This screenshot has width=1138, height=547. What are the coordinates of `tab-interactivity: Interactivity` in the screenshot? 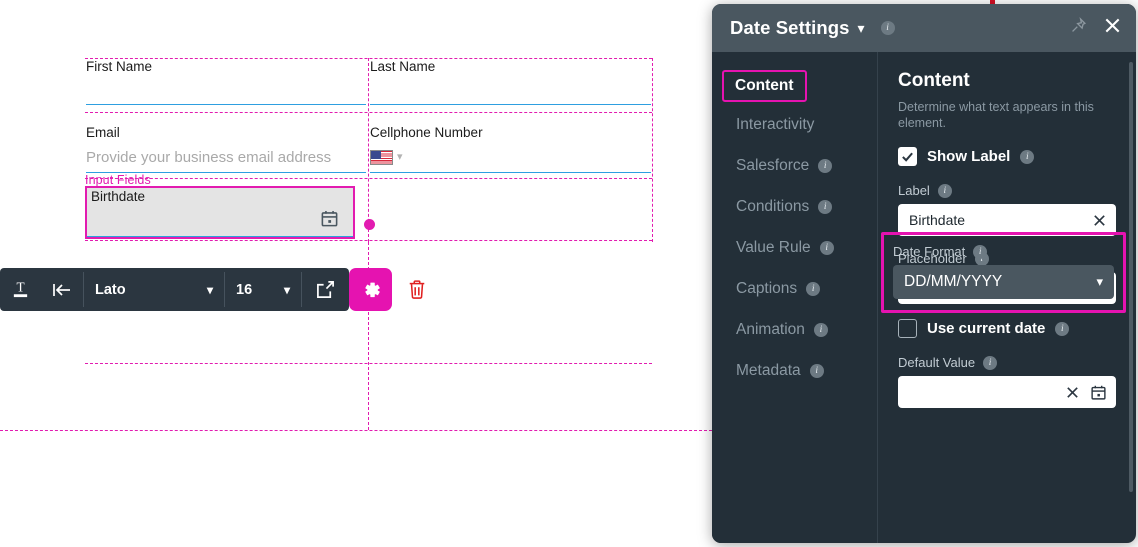 It's located at (794, 125).